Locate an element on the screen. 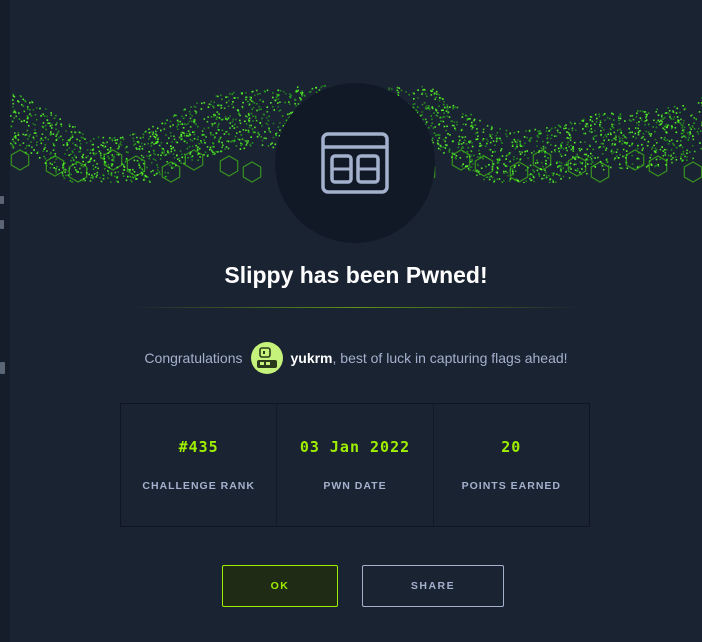  stat-value: 03 Jan 2022 is located at coordinates (355, 447).